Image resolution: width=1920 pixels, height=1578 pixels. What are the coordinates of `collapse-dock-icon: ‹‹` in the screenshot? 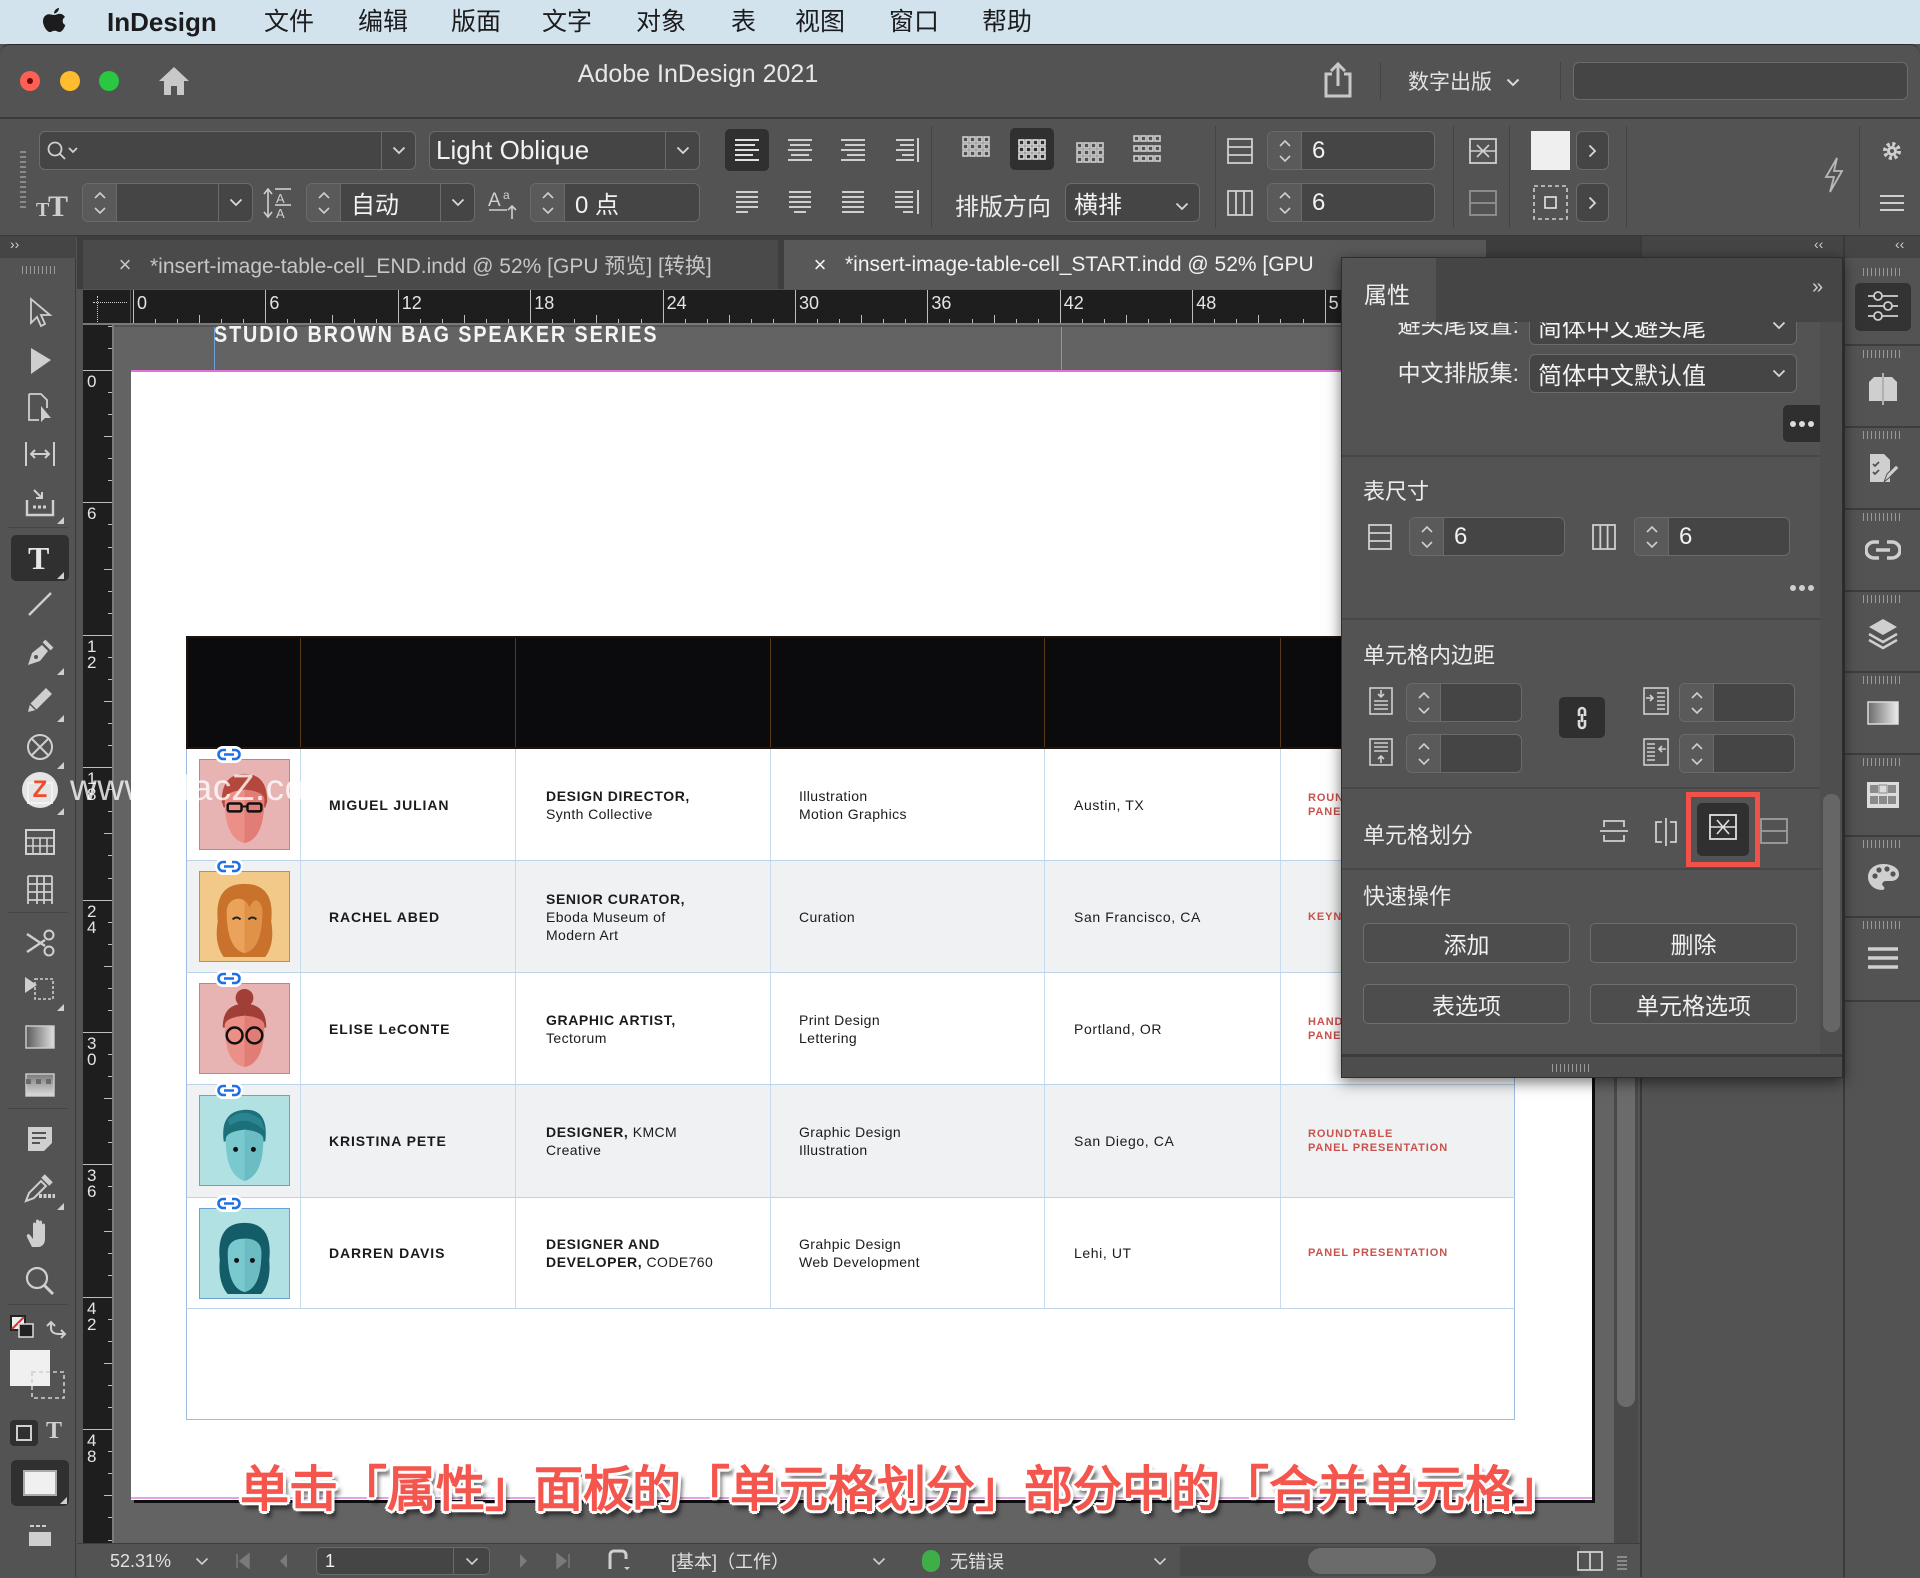 It's located at (1818, 244).